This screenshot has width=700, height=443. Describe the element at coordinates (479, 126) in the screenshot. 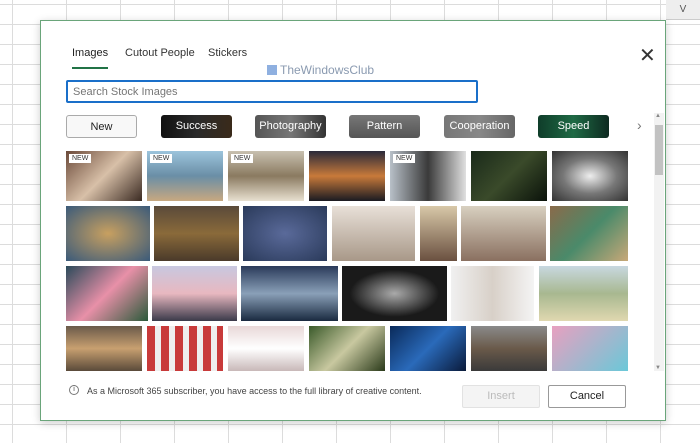

I see `category-cooperation: Cooperation` at that location.